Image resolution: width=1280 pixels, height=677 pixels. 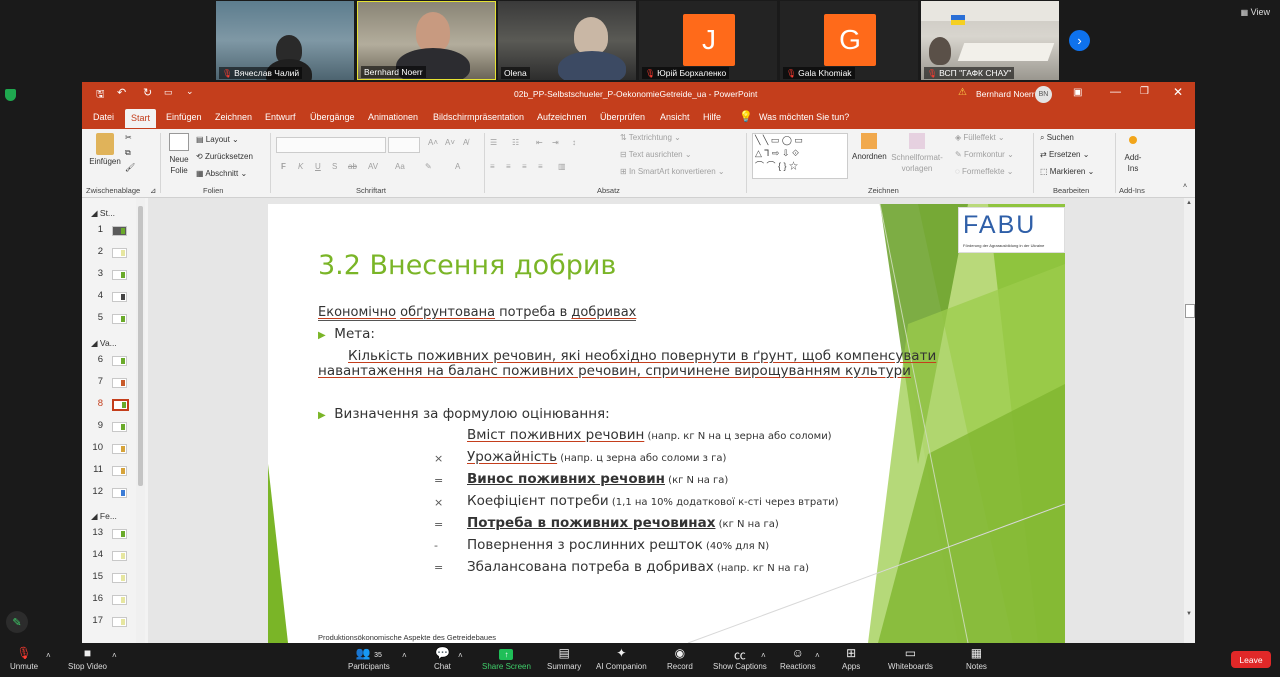 What do you see at coordinates (331, 145) in the screenshot?
I see `font-name-dropdown` at bounding box center [331, 145].